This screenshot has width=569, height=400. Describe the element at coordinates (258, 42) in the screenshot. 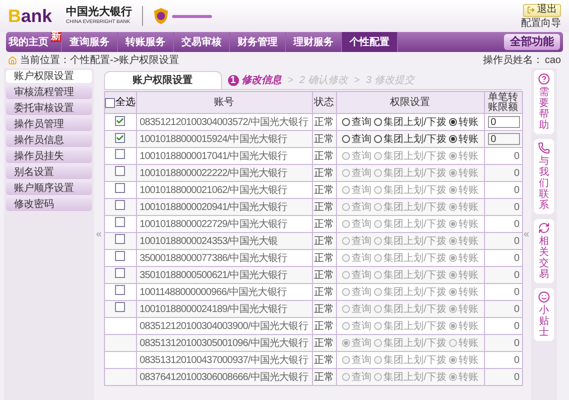

I see `nav-tab: 财务管理` at that location.